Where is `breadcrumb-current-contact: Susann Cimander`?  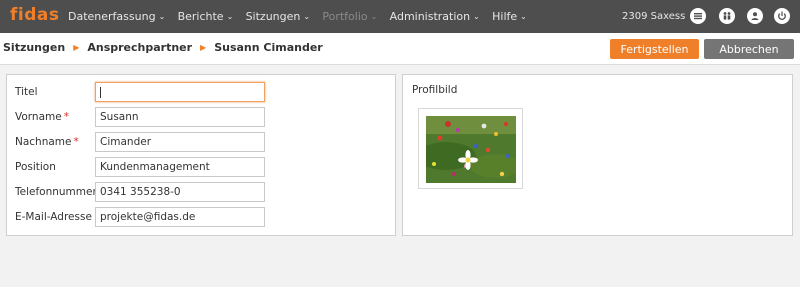 breadcrumb-current-contact: Susann Cimander is located at coordinates (268, 47).